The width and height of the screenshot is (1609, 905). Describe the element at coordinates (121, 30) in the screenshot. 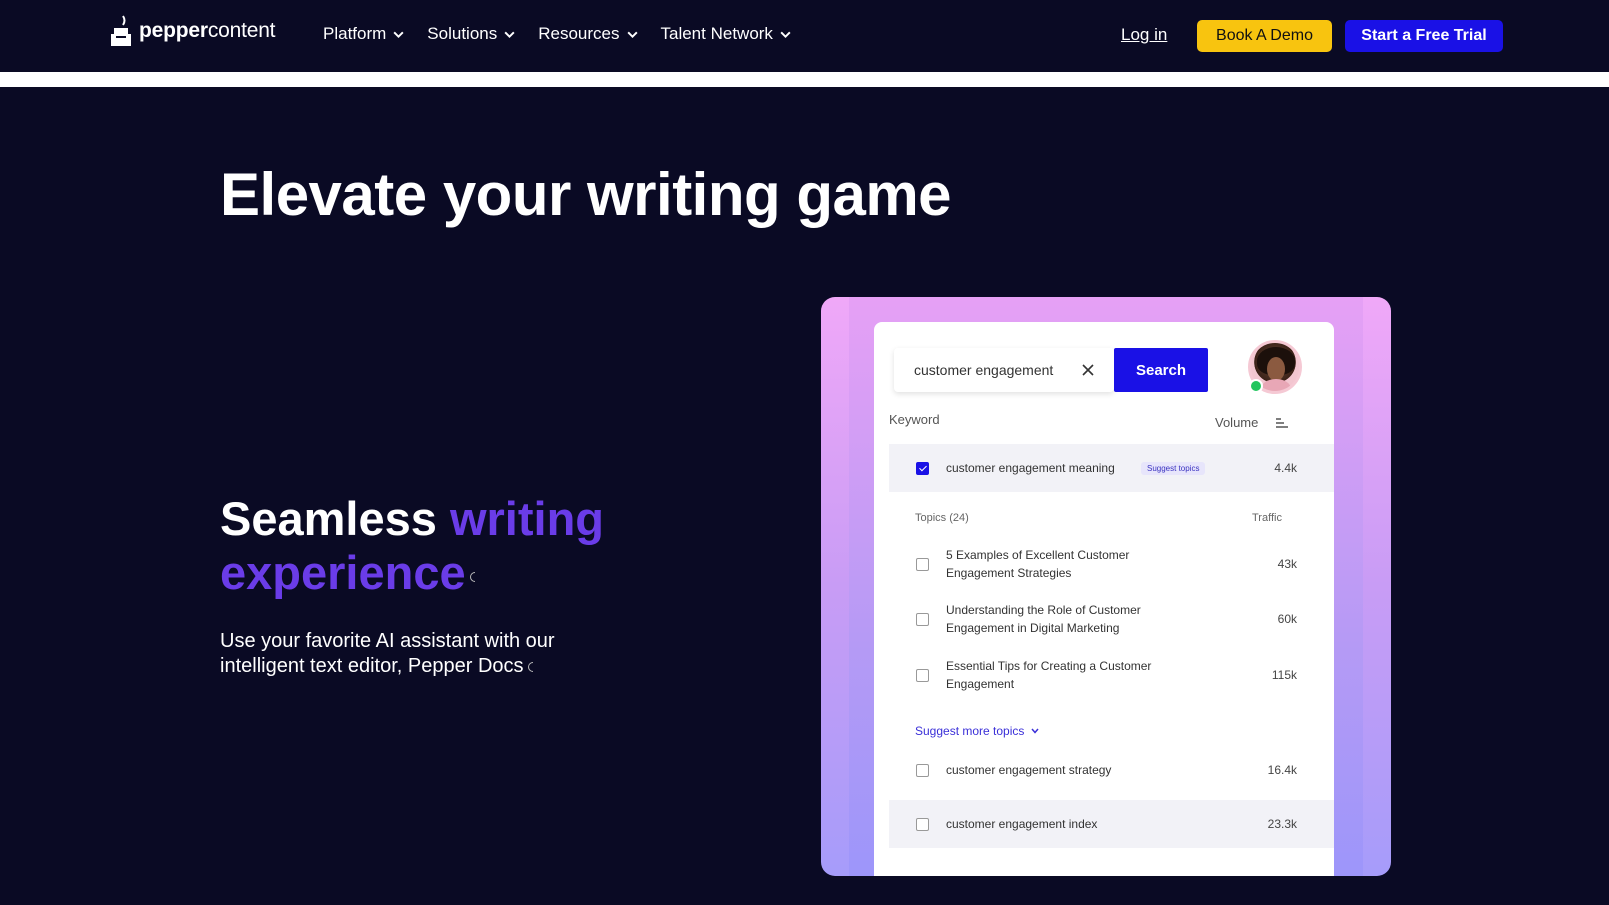

I see `pepper-logo-icon` at that location.